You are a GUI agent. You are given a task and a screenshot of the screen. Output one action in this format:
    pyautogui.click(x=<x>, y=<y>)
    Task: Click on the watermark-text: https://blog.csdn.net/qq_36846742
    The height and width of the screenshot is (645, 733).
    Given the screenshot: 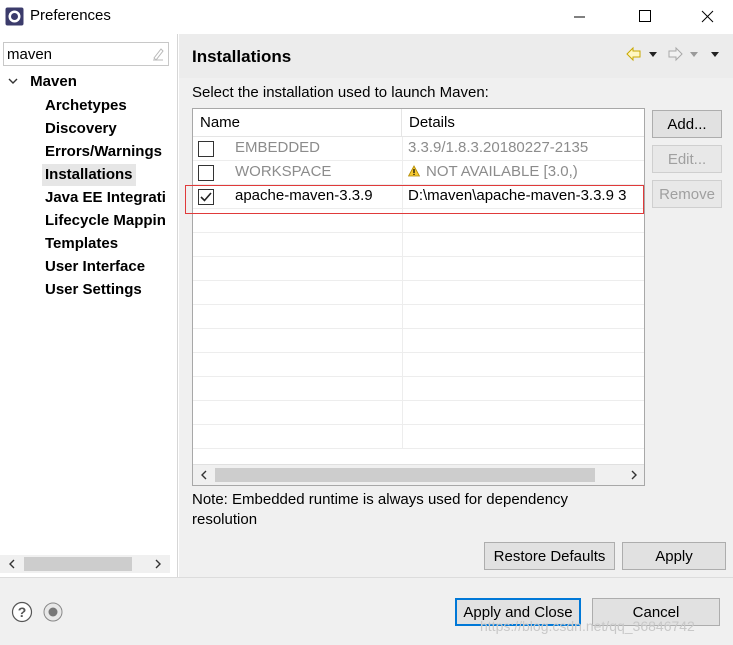 What is the action you would take?
    pyautogui.click(x=587, y=626)
    